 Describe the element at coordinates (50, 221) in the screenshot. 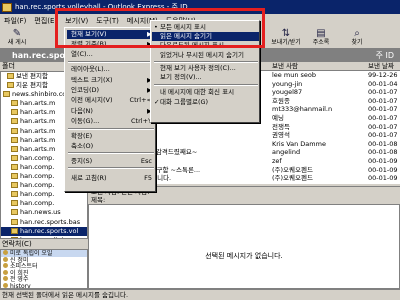

I see `folder-label: han.rec.sports.bas` at that location.